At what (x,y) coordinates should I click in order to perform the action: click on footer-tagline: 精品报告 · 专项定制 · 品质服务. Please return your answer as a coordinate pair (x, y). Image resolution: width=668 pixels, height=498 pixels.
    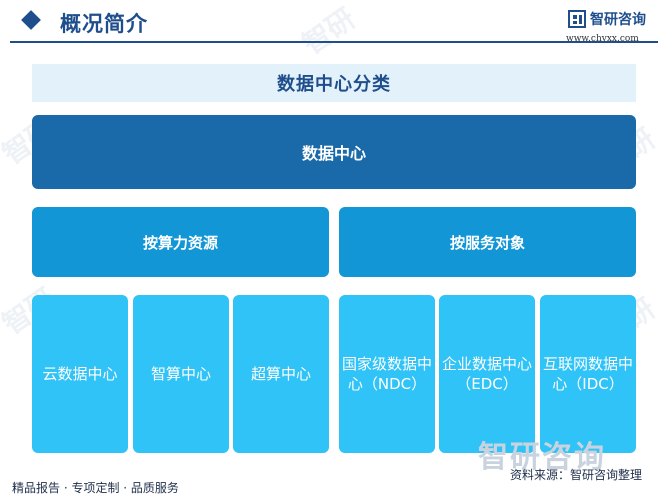
    Looking at the image, I should click on (95, 488).